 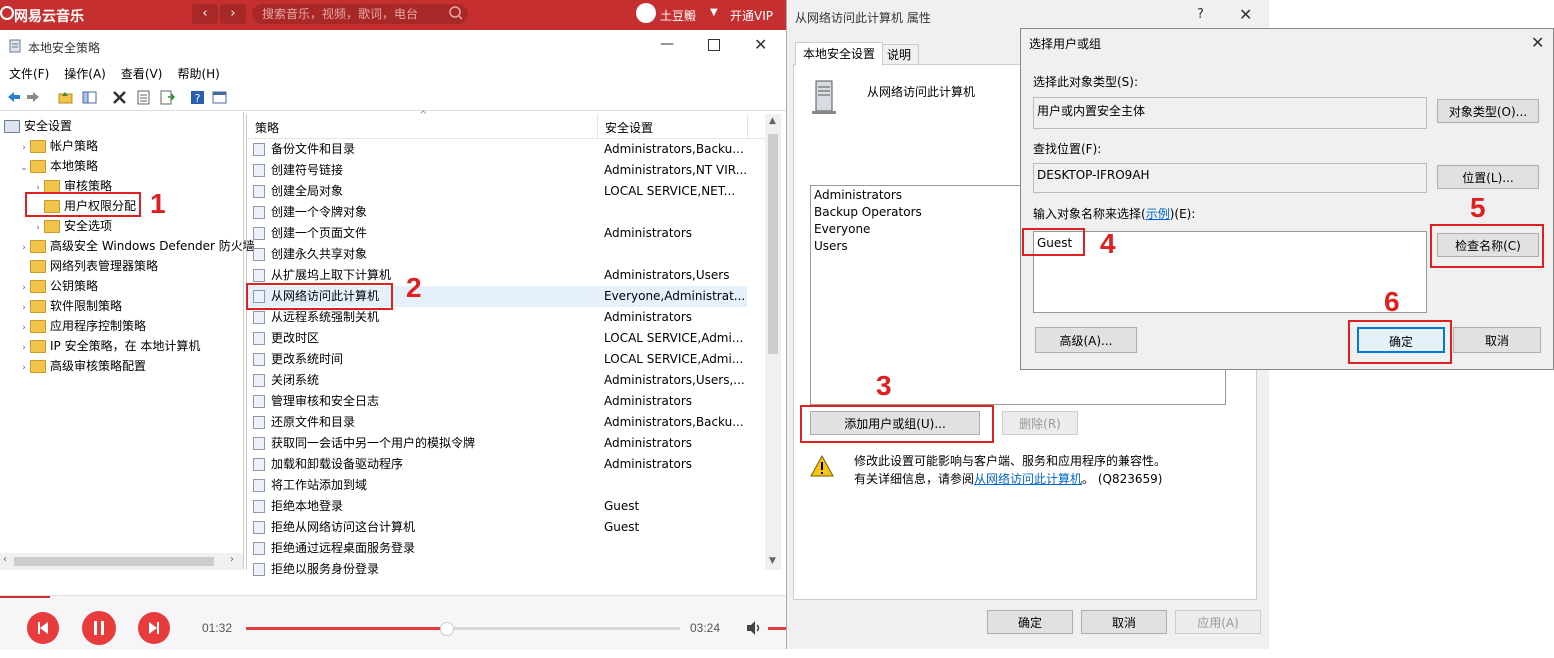 I want to click on next-track-button, so click(x=154, y=628).